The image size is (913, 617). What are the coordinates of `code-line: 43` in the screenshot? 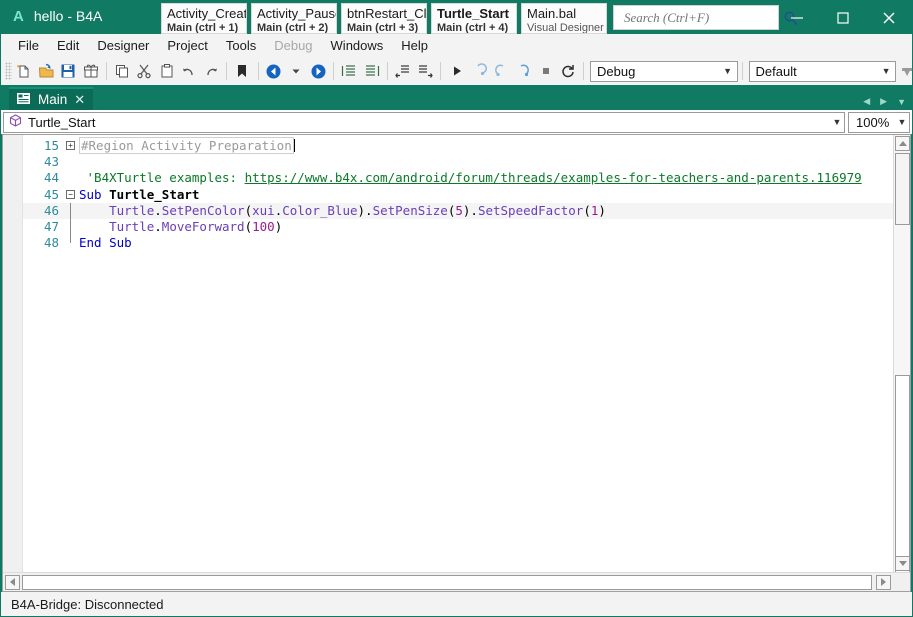 It's located at (458, 162).